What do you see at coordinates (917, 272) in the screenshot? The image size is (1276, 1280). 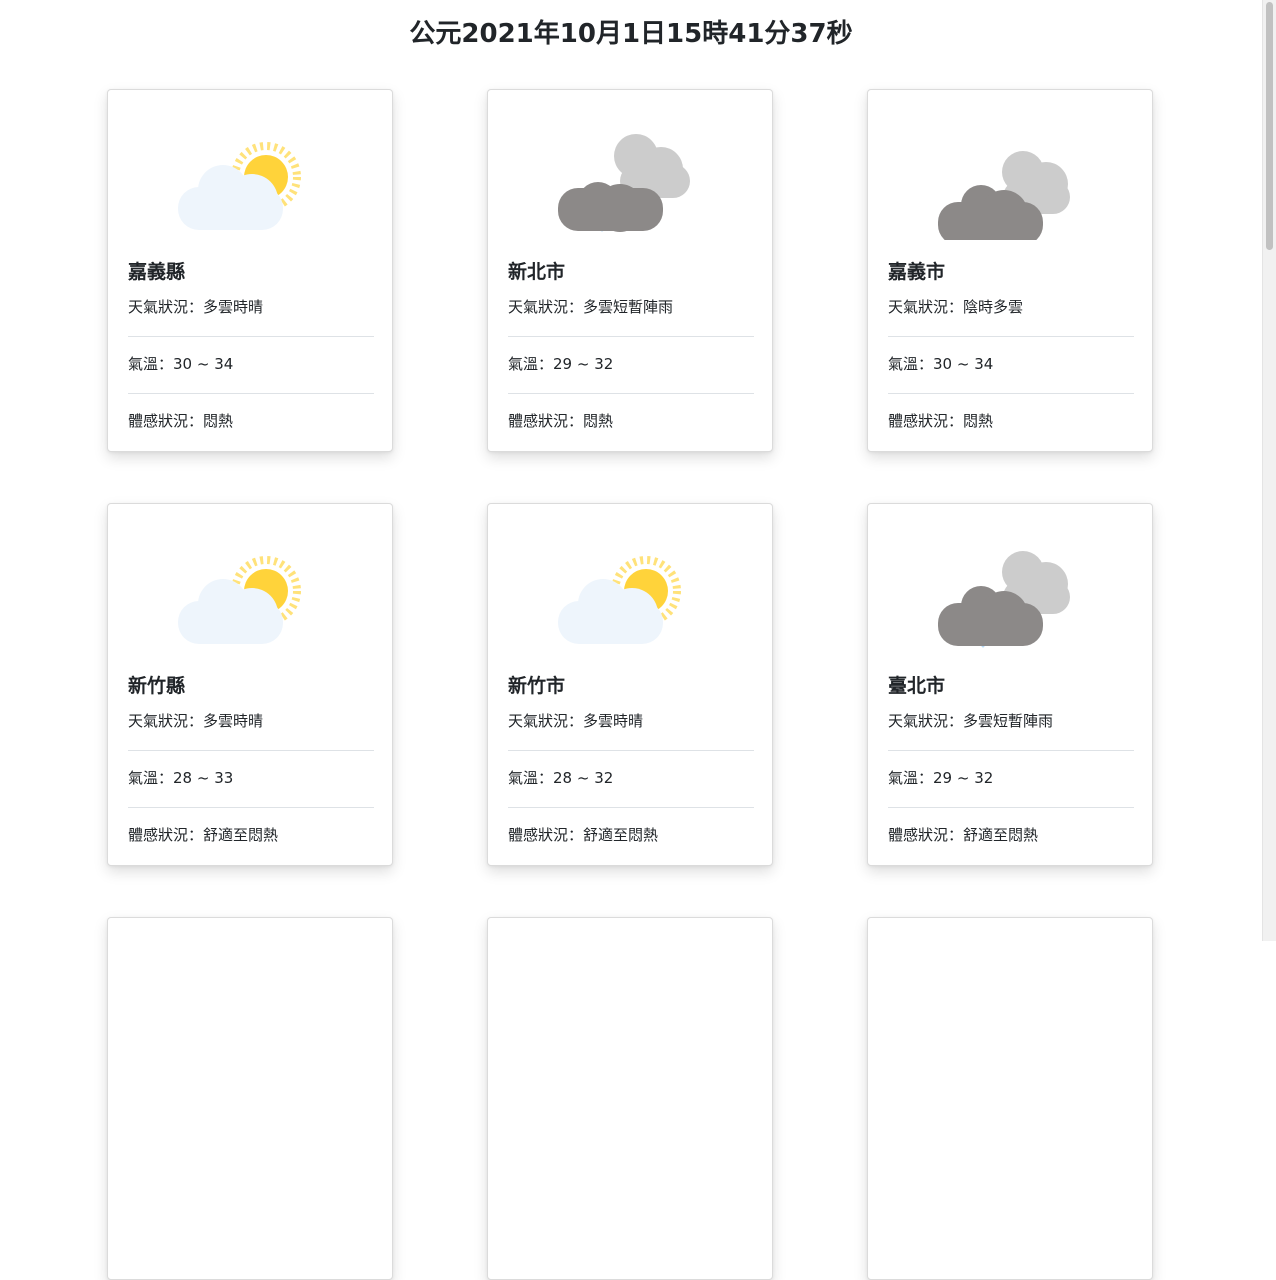 I see `city-name: 嘉義市` at bounding box center [917, 272].